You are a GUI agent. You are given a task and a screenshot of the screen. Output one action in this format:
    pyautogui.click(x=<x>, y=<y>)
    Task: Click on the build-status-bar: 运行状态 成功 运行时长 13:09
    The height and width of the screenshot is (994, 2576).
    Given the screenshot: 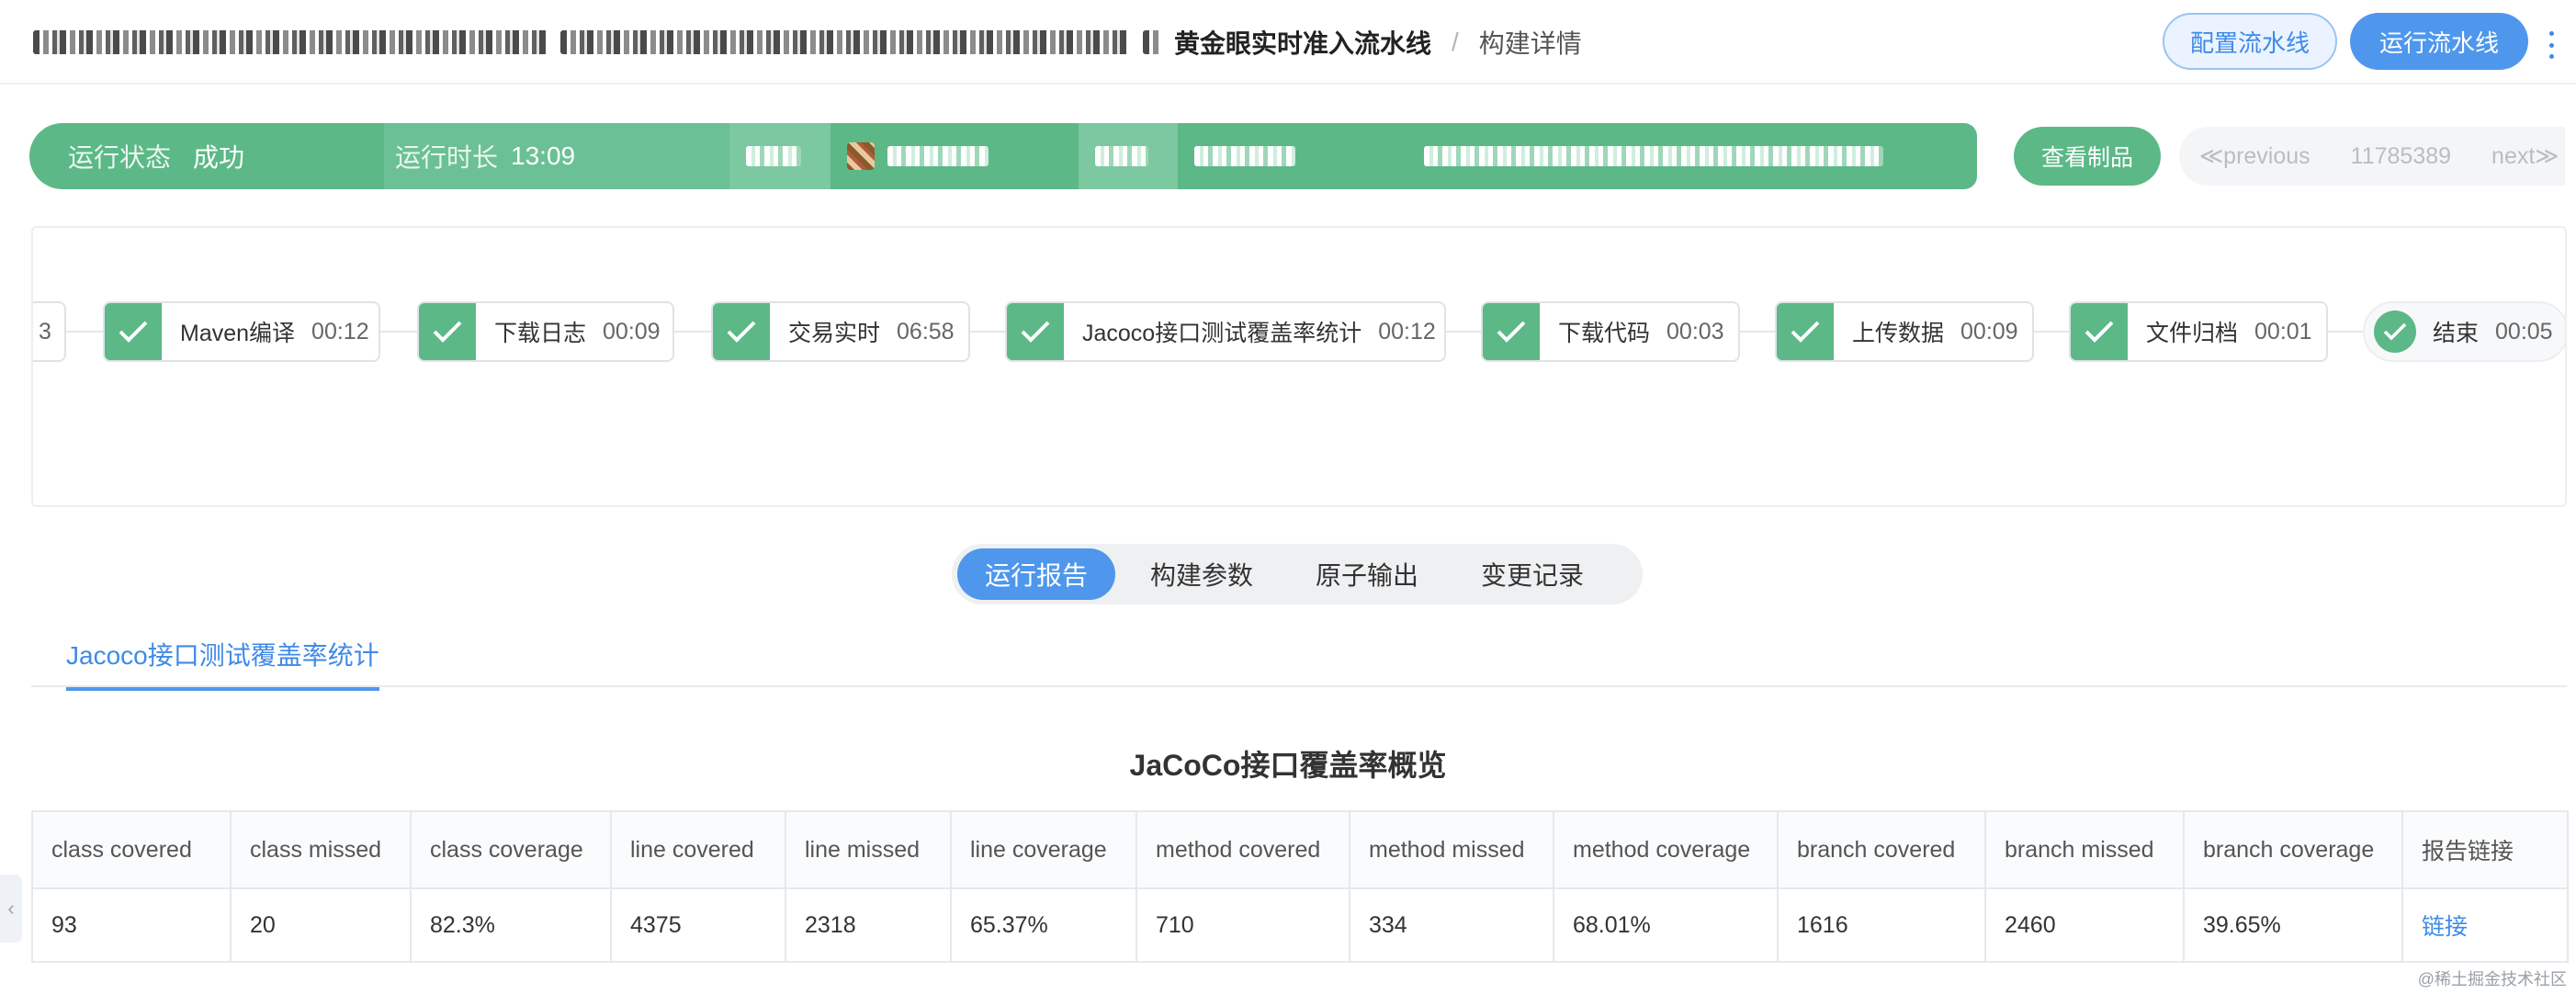 What is the action you would take?
    pyautogui.click(x=1003, y=156)
    